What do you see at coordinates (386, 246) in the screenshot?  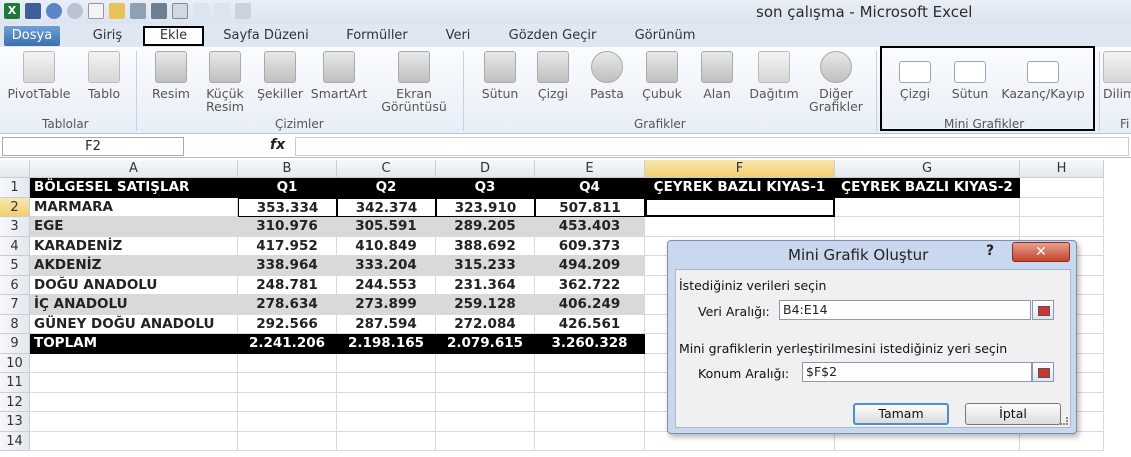 I see `value-cell: 410.849` at bounding box center [386, 246].